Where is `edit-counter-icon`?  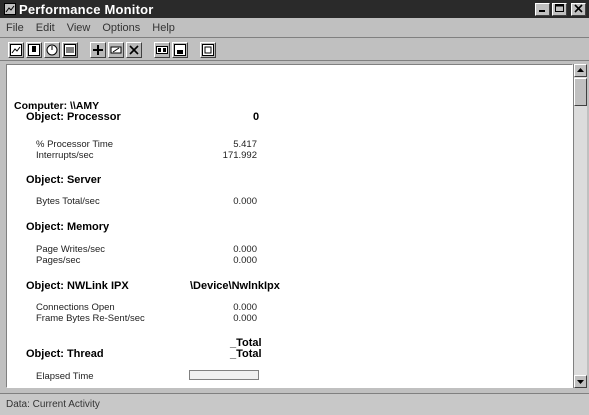
edit-counter-icon is located at coordinates (116, 49).